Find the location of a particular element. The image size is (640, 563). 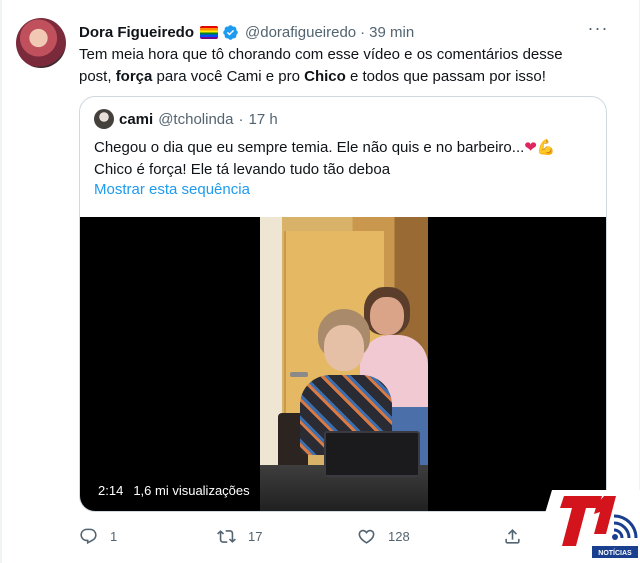

video-meta: 2:14 1,6 mi visualizações is located at coordinates (179, 490).